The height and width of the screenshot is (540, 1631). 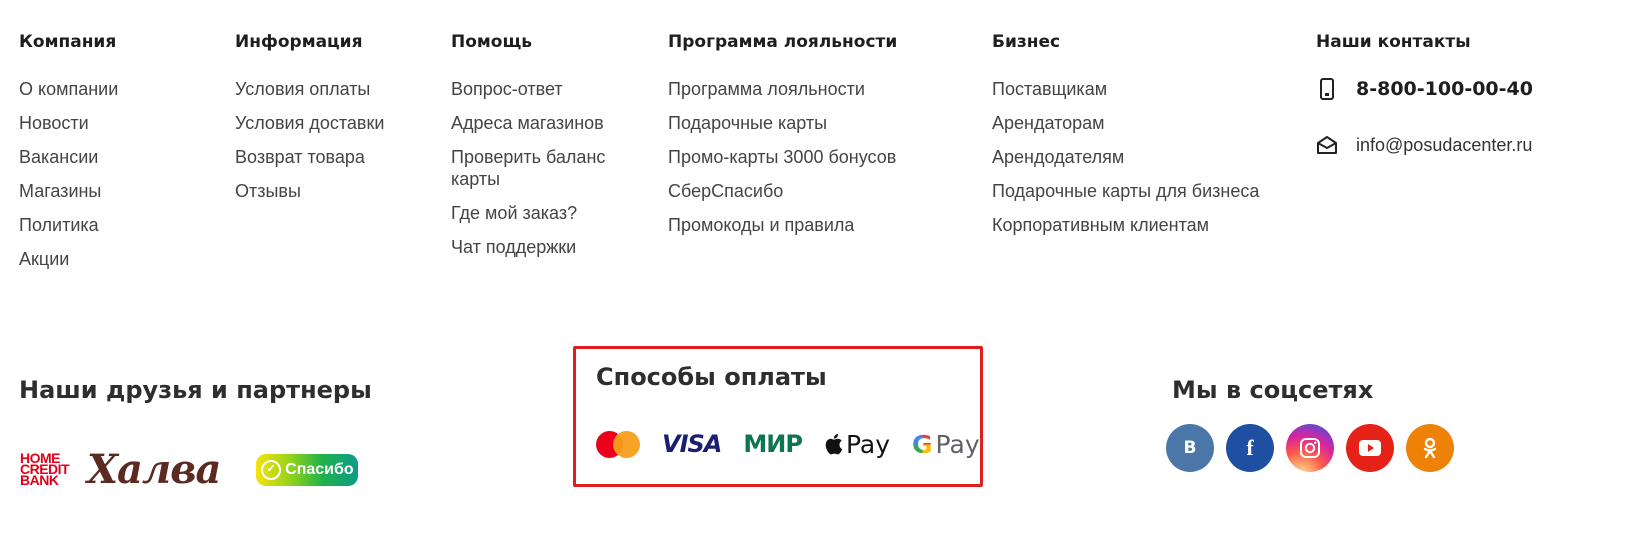 What do you see at coordinates (782, 89) in the screenshot?
I see `link-loyalty-program: Программа лояльности` at bounding box center [782, 89].